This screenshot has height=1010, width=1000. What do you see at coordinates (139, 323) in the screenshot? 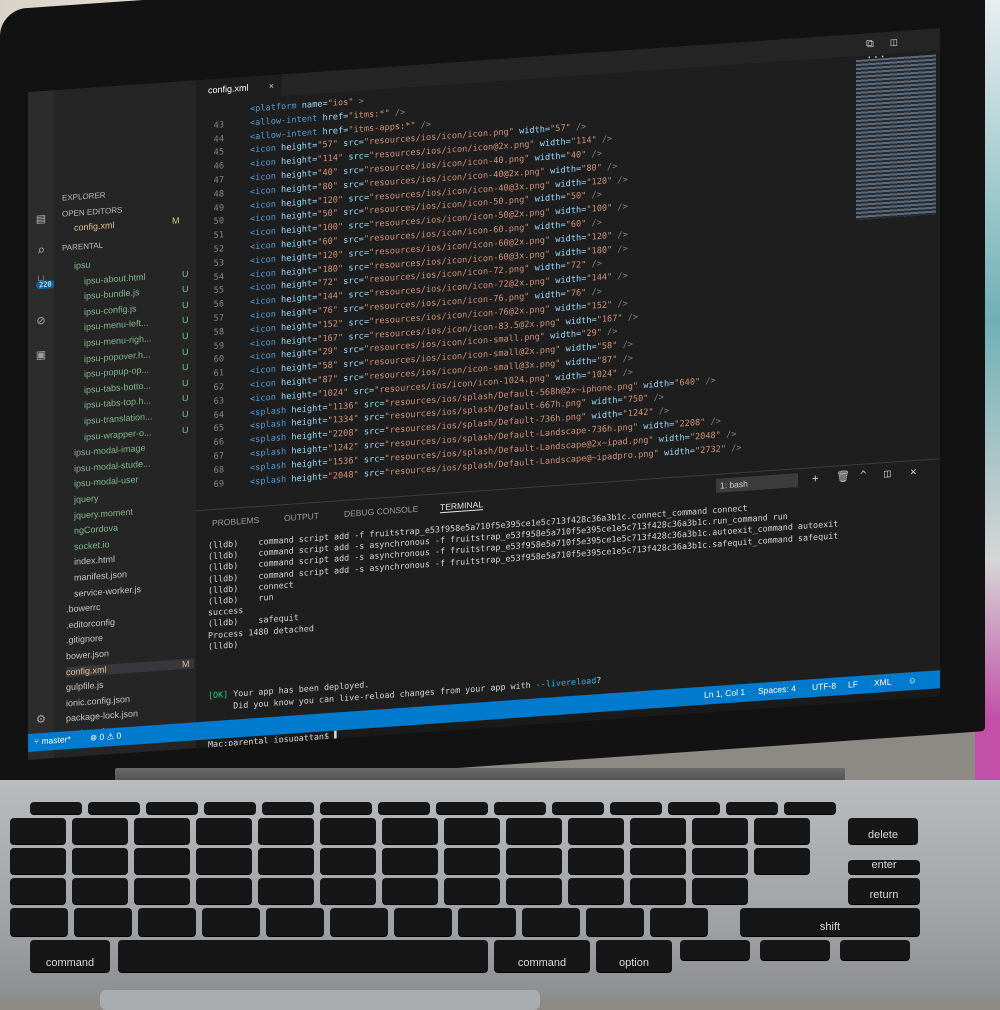
I see `tree-item: ipsu-menu-left... U` at bounding box center [139, 323].